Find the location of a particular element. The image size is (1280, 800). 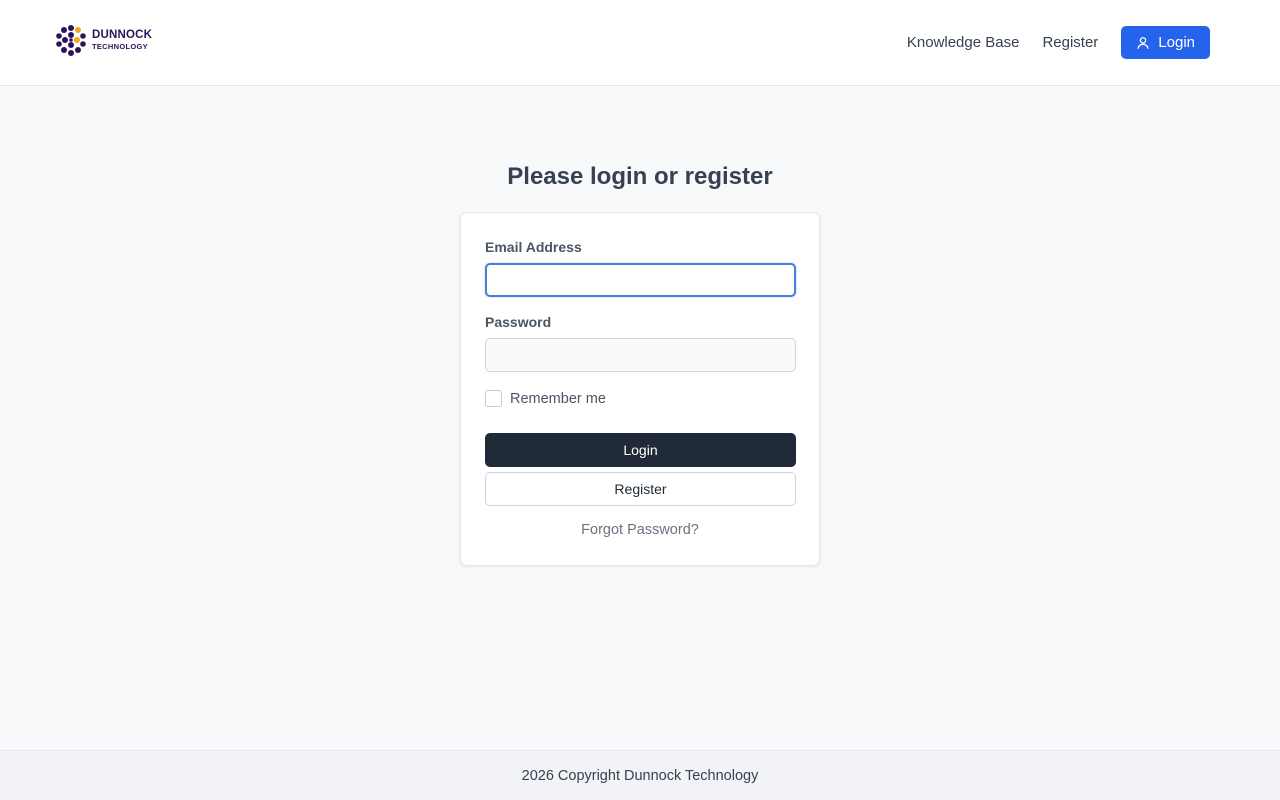

nav-login-label: Login is located at coordinates (1176, 42).